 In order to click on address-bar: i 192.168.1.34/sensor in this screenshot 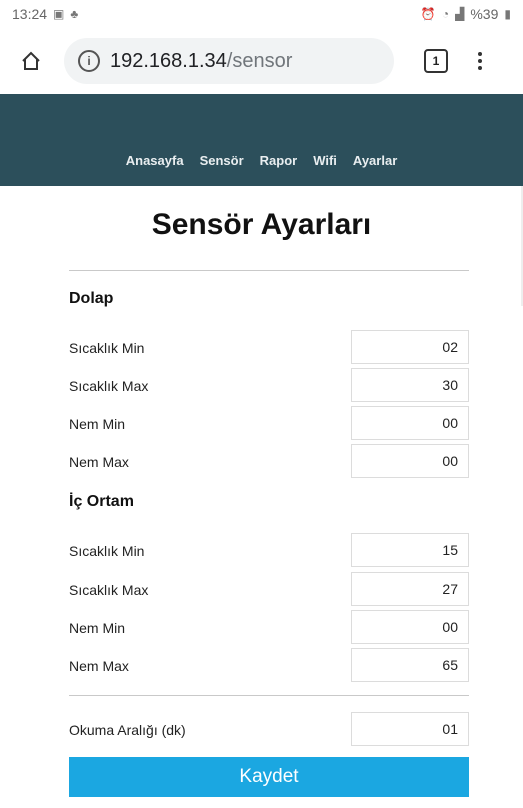, I will do `click(229, 61)`.